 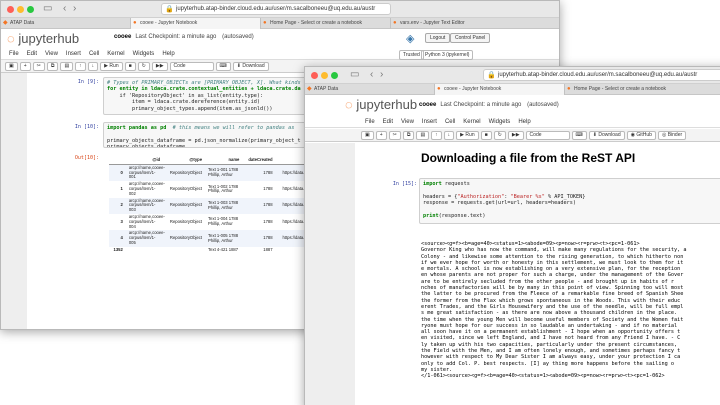 What do you see at coordinates (447, 55) in the screenshot?
I see `kernel-indicator: Python 3 (ipykernel)` at bounding box center [447, 55].